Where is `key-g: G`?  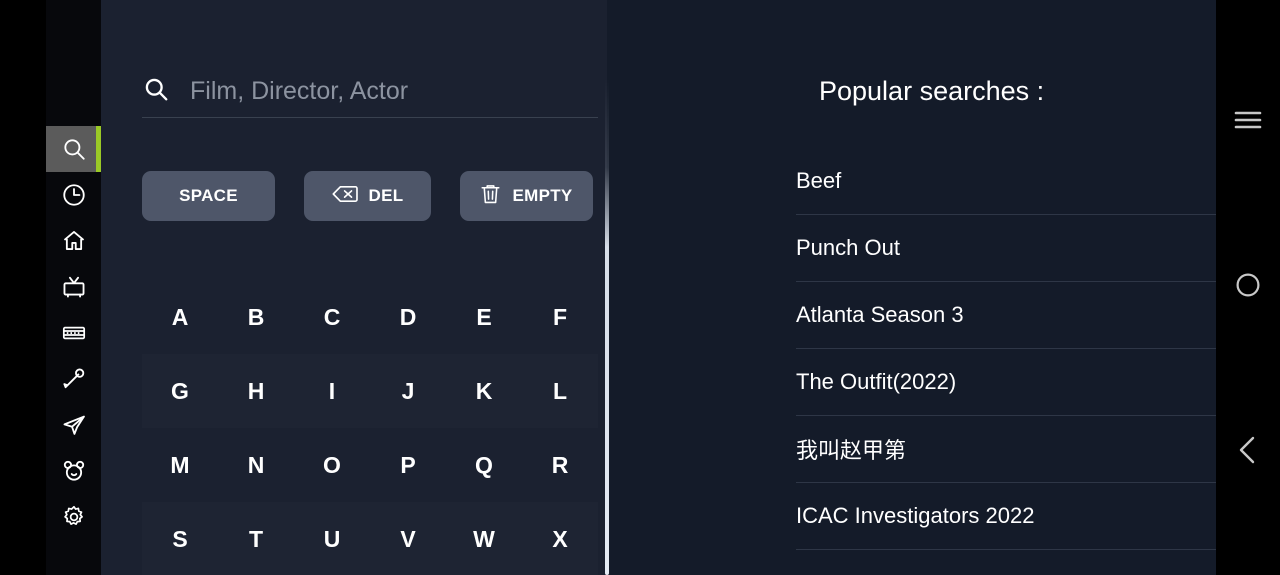 key-g: G is located at coordinates (180, 391).